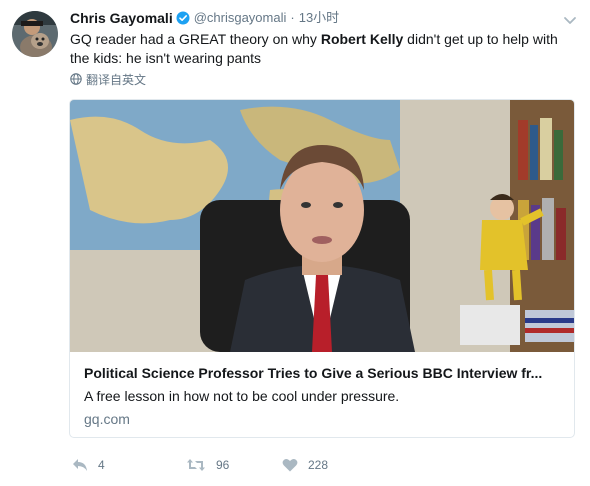 The height and width of the screenshot is (486, 590). What do you see at coordinates (183, 18) in the screenshot?
I see `verified-badge-icon` at bounding box center [183, 18].